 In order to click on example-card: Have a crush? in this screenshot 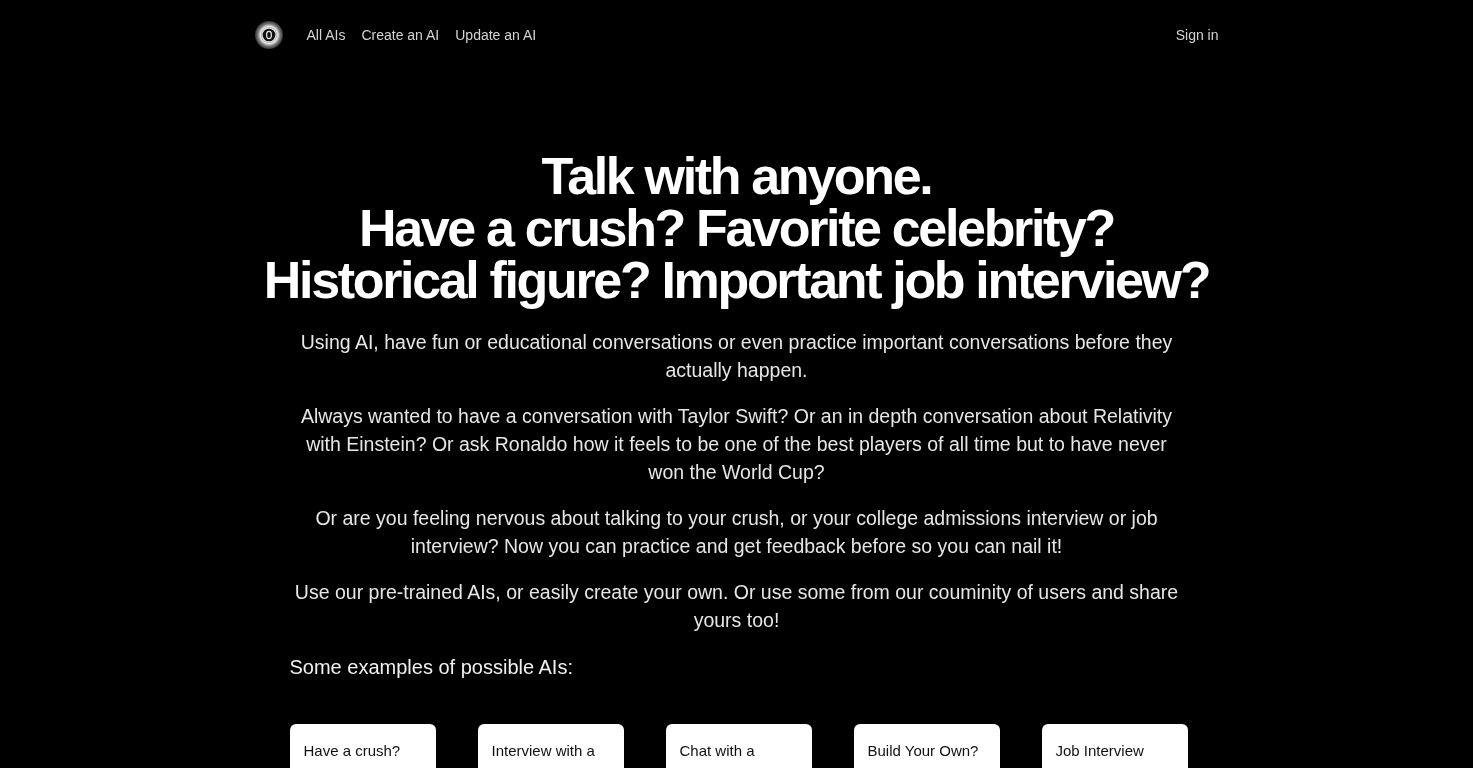, I will do `click(362, 746)`.